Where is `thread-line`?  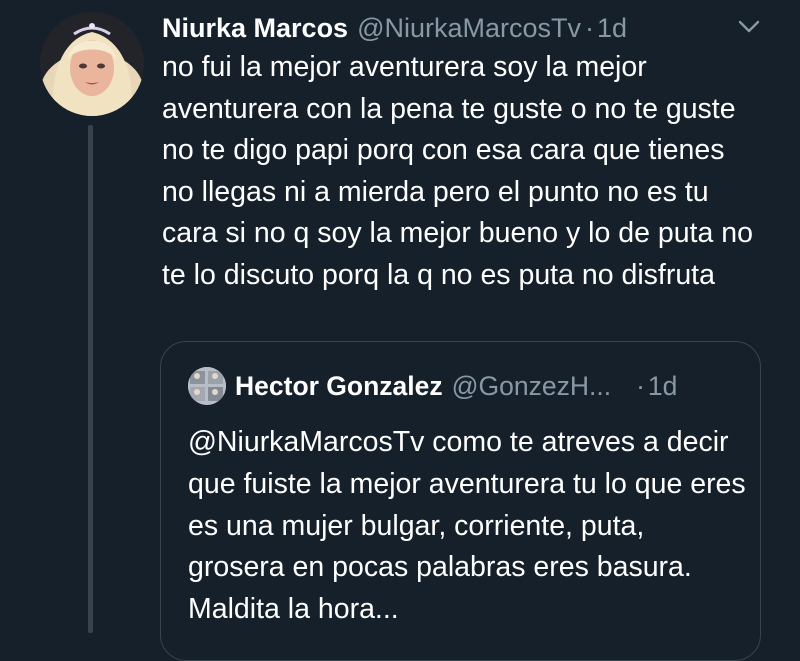 thread-line is located at coordinates (90, 379).